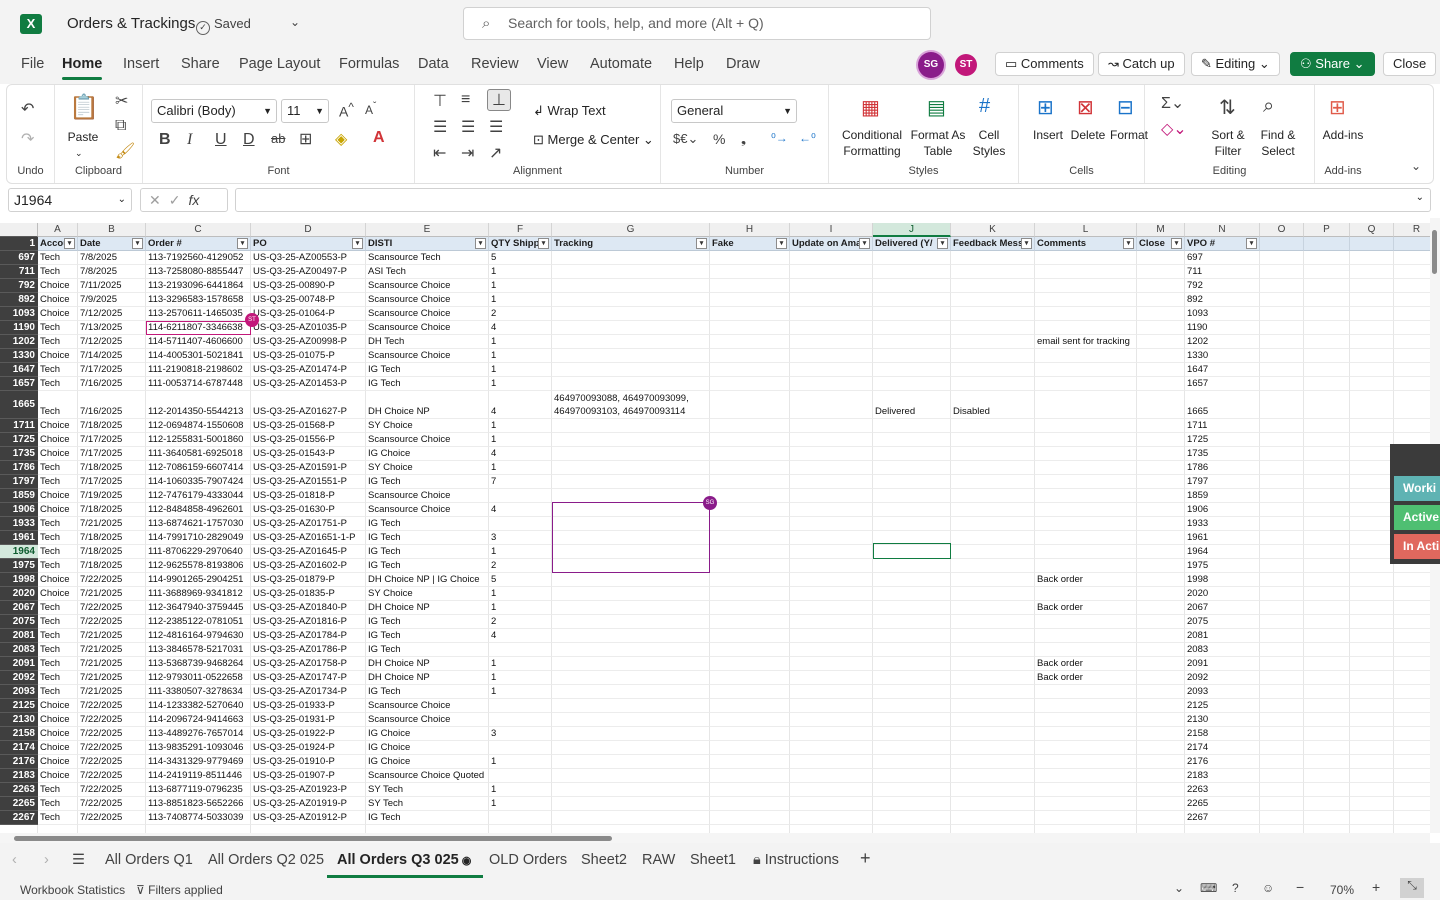  Describe the element at coordinates (1086, 244) in the screenshot. I see `header-cell-l: Comments ▾` at that location.